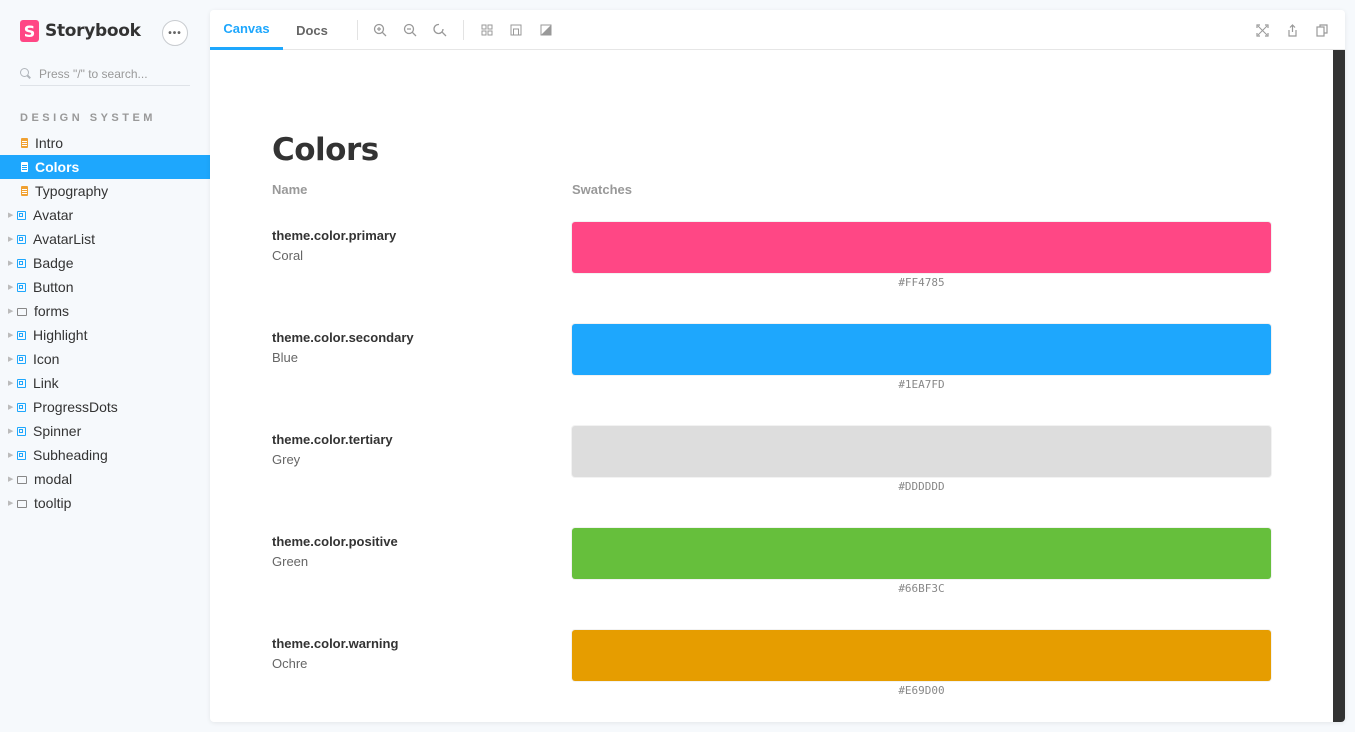 This screenshot has width=1355, height=732. I want to click on toolbar: Canvas Docs, so click(777, 30).